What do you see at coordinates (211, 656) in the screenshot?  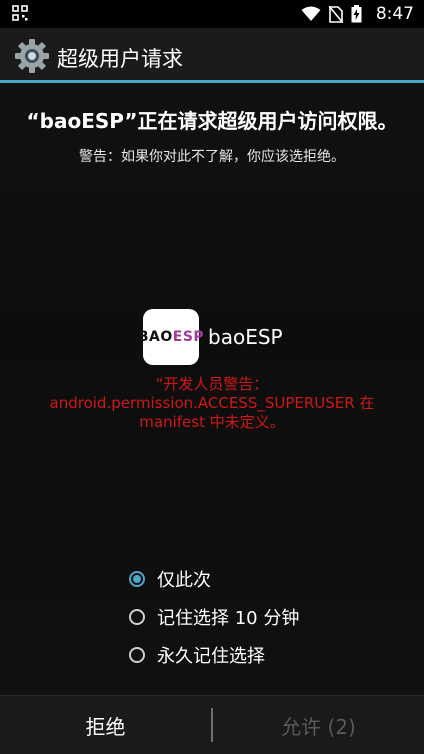 I see `option-label: 永久记住选择` at bounding box center [211, 656].